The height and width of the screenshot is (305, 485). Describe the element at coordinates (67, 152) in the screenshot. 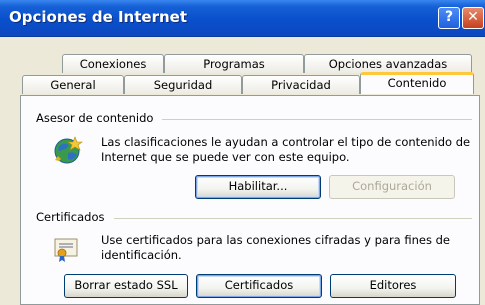

I see `content-advisor-globe-icon` at that location.